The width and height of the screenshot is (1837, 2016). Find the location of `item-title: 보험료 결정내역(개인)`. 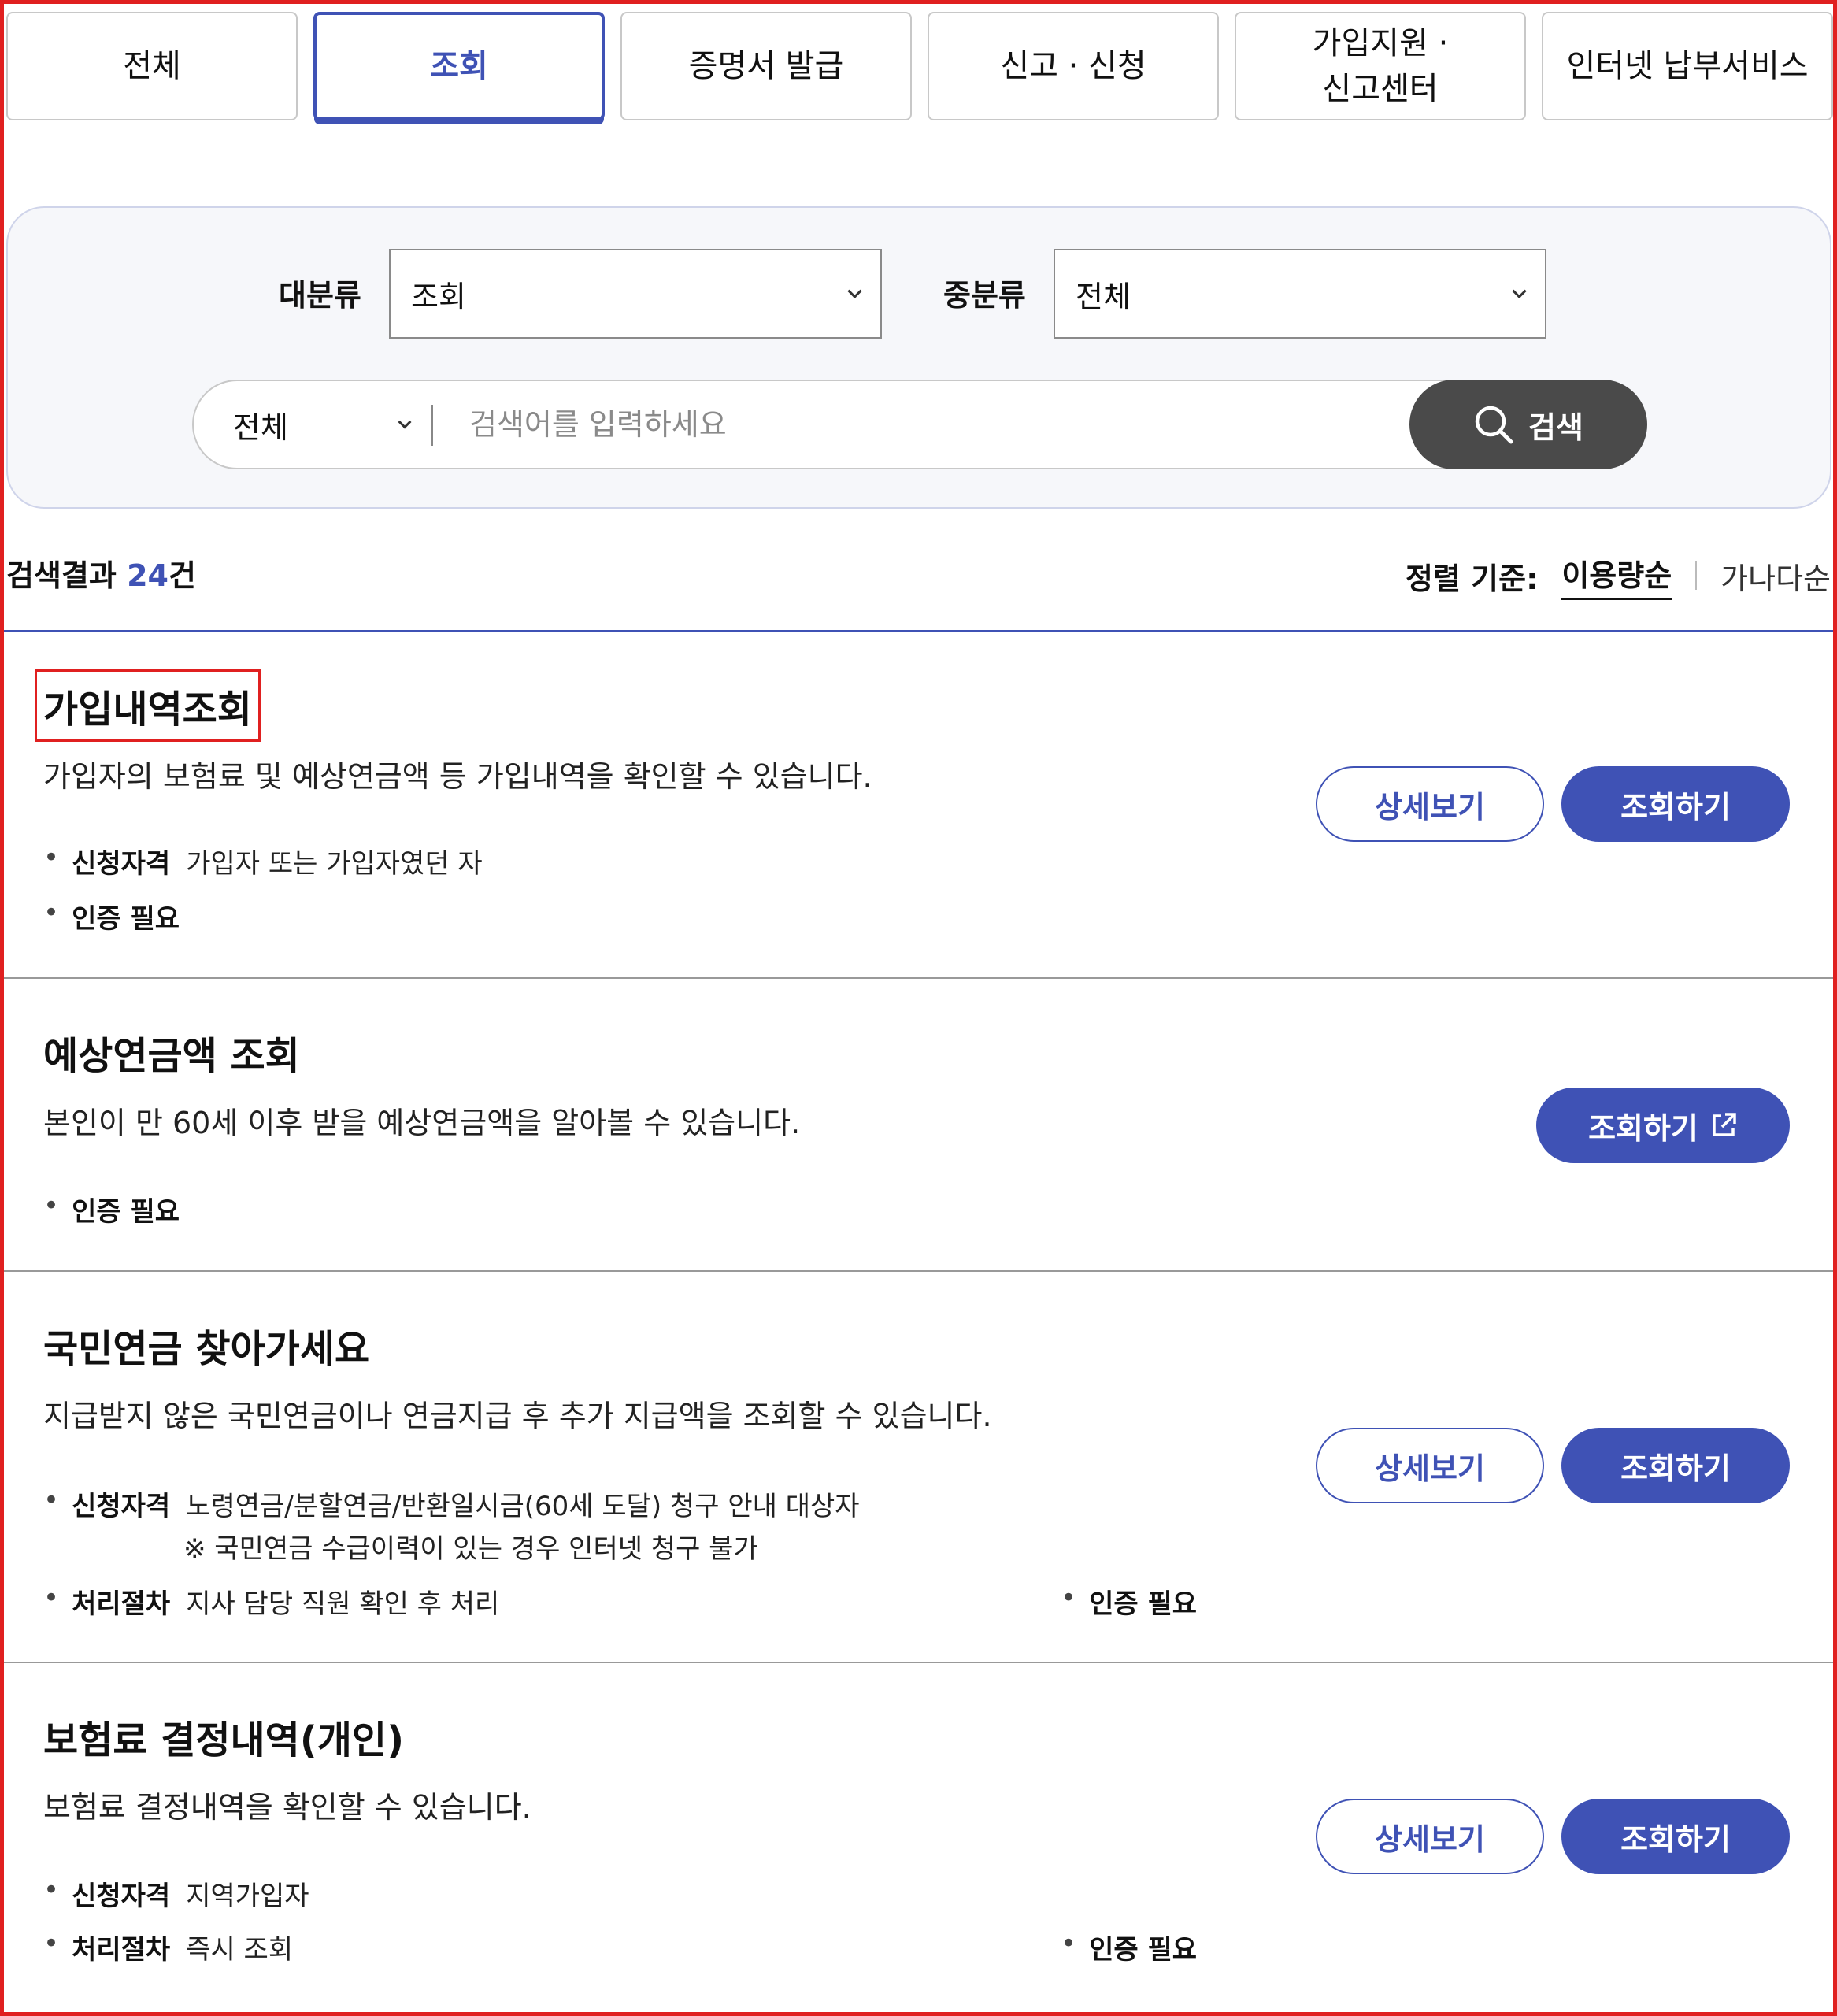

item-title: 보험료 결정내역(개인) is located at coordinates (224, 1740).